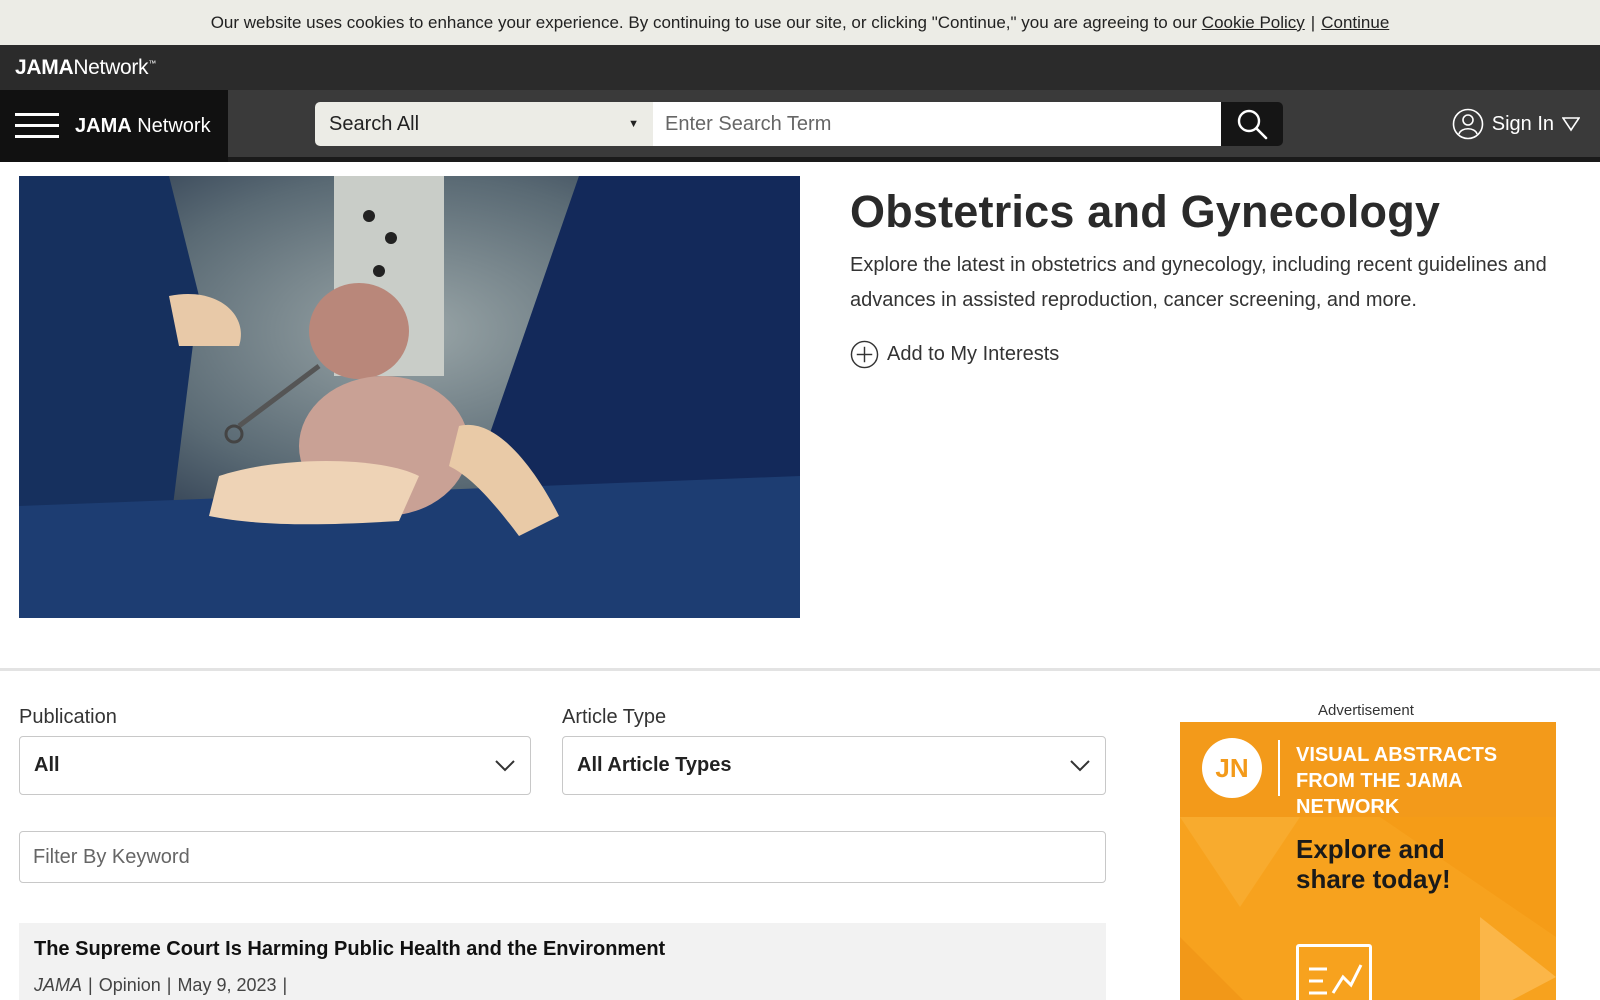  Describe the element at coordinates (1366, 710) in the screenshot. I see `advertisement-label: Advertisement` at that location.